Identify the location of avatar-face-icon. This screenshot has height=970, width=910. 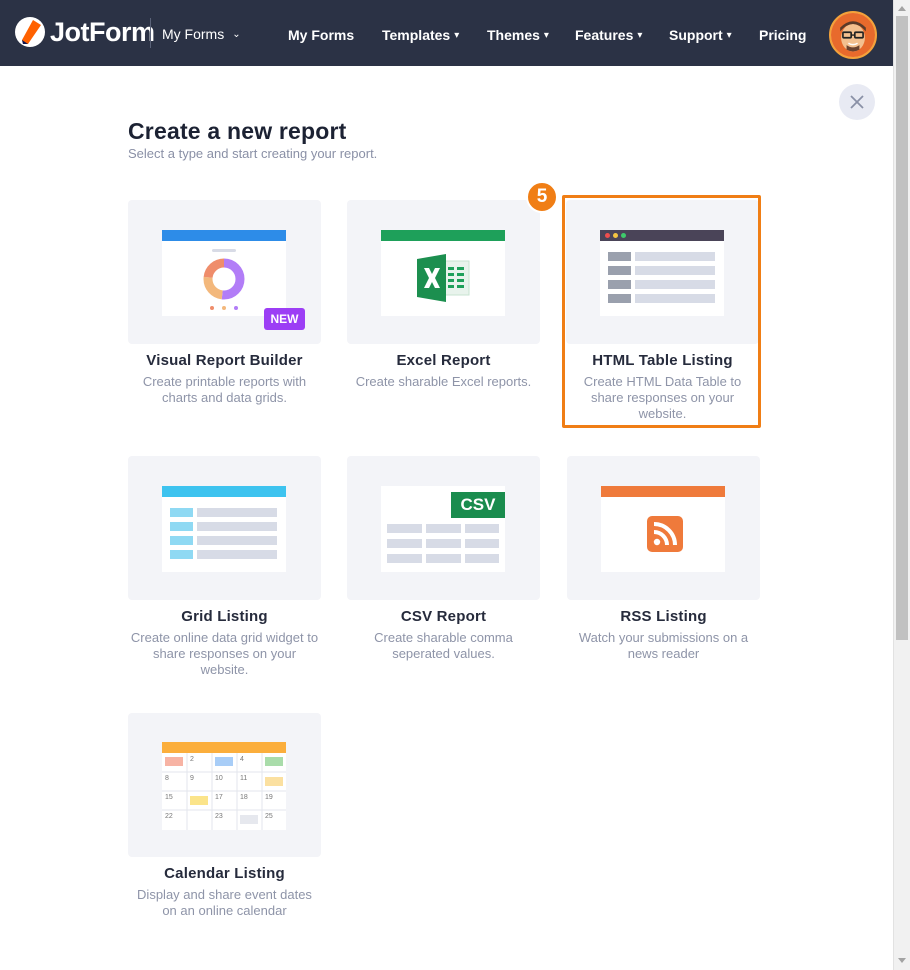
(853, 35).